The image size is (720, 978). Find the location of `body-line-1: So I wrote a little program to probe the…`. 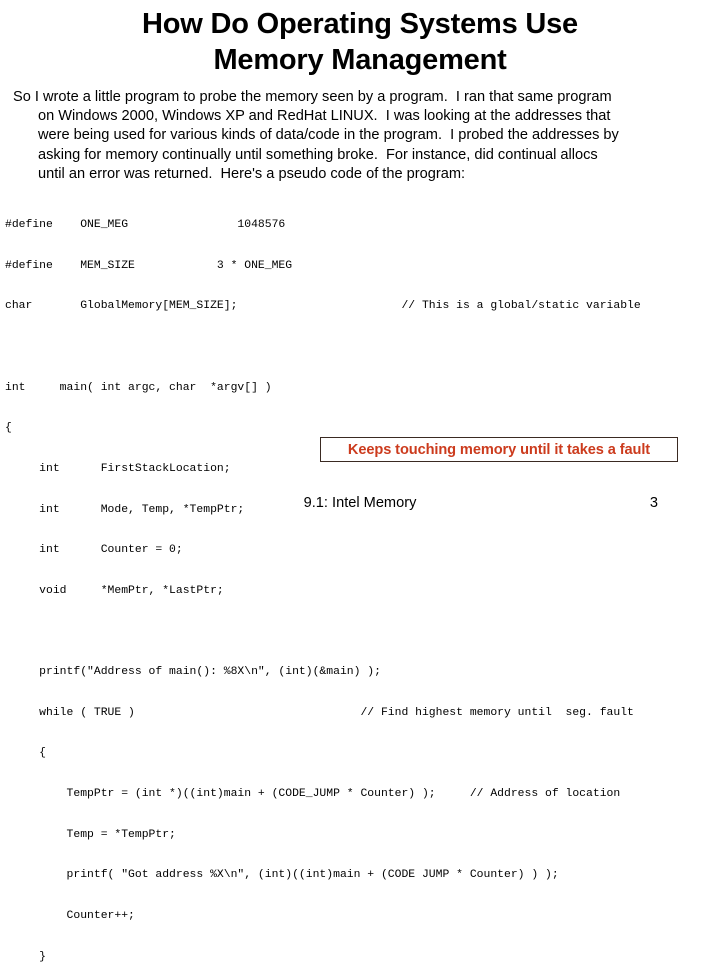

body-line-1: So I wrote a little program to probe the… is located at coordinates (312, 97).